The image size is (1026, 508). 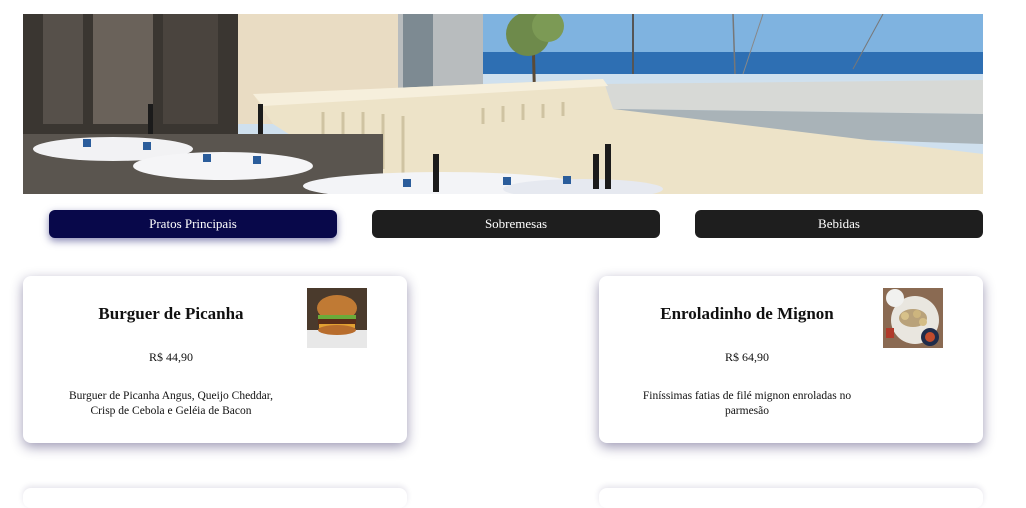 What do you see at coordinates (747, 313) in the screenshot?
I see `menu-item-title: Enroladinho de Mignon` at bounding box center [747, 313].